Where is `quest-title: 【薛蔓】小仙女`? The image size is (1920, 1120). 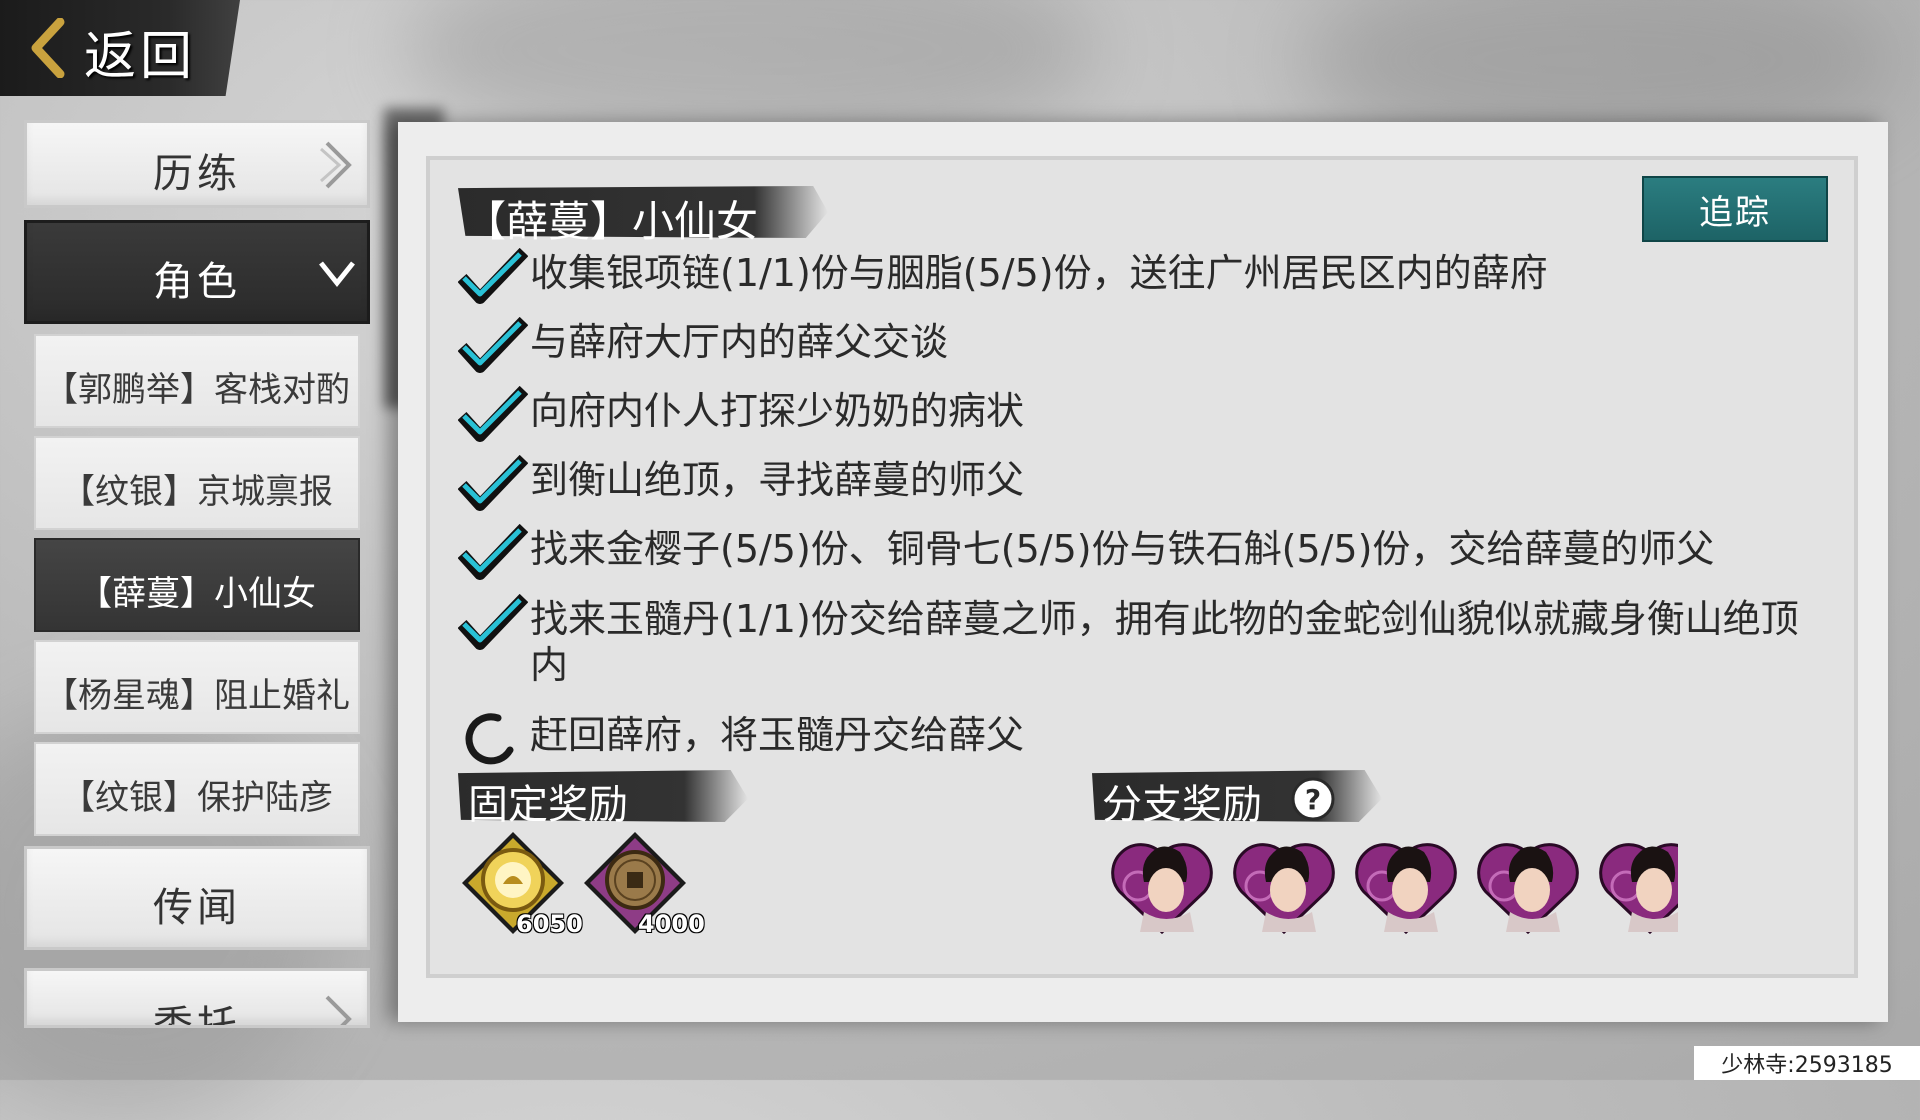 quest-title: 【薛蔓】小仙女 is located at coordinates (611, 221).